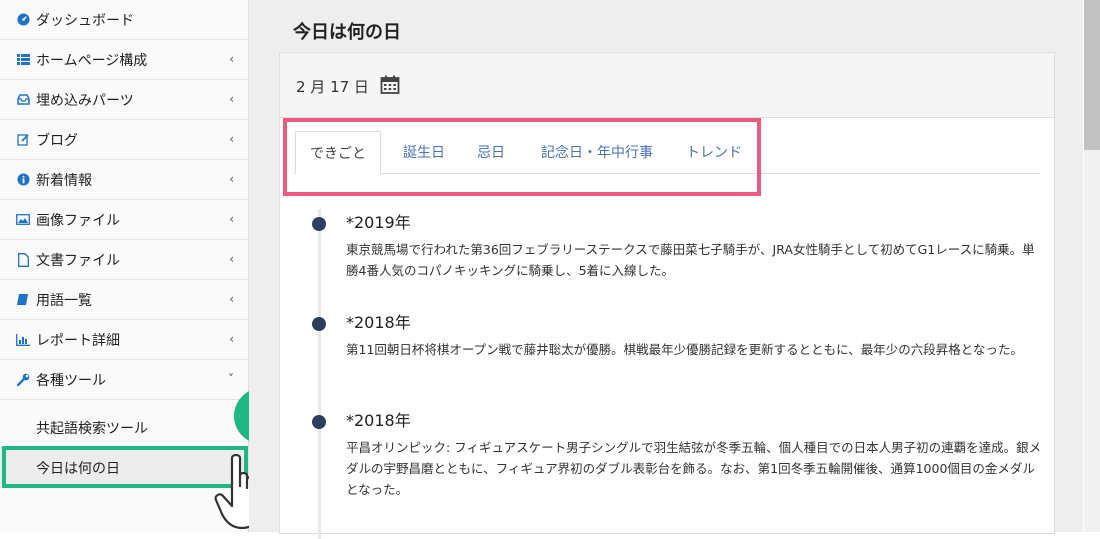  What do you see at coordinates (332, 87) in the screenshot?
I see `date-label: 2 月 17 日` at bounding box center [332, 87].